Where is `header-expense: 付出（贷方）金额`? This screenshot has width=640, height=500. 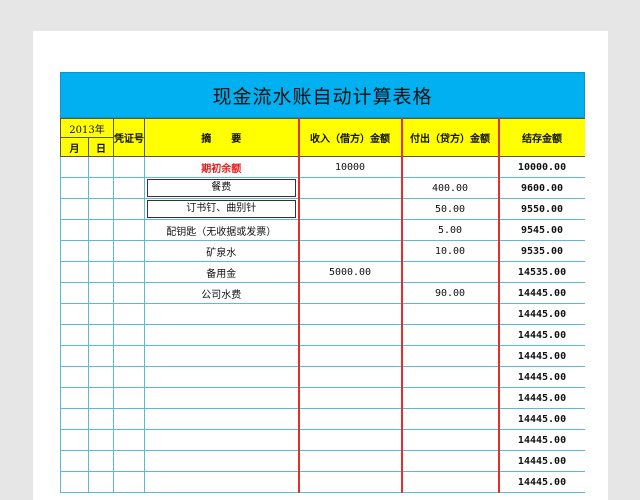
header-expense: 付出（贷方）金额 is located at coordinates (450, 137).